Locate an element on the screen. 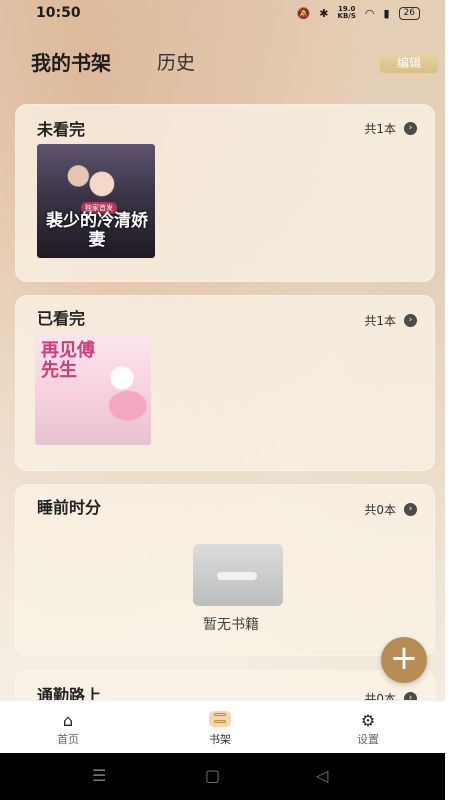  cover-title: 再见傅先生 is located at coordinates (68, 360).